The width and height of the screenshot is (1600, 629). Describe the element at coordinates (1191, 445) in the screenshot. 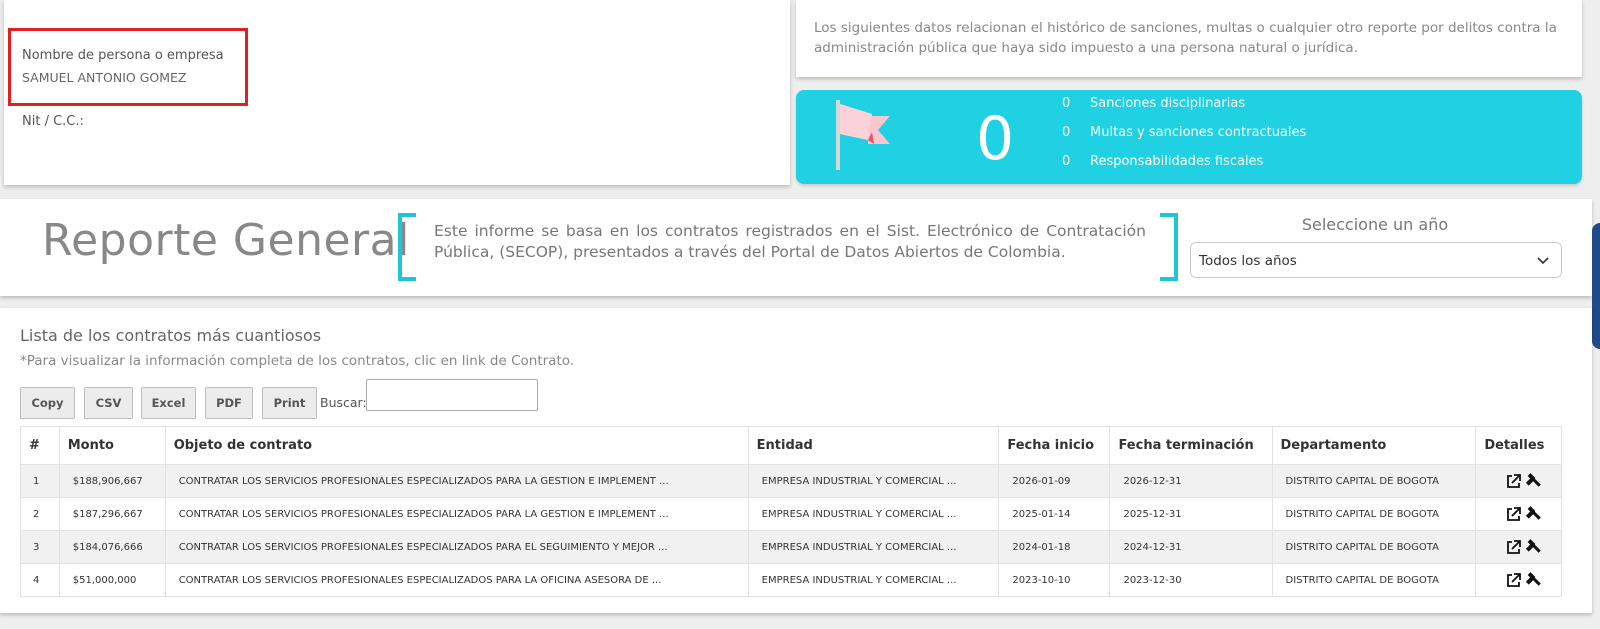

I see `column-header-fecha-terminacion: Fecha terminación` at that location.